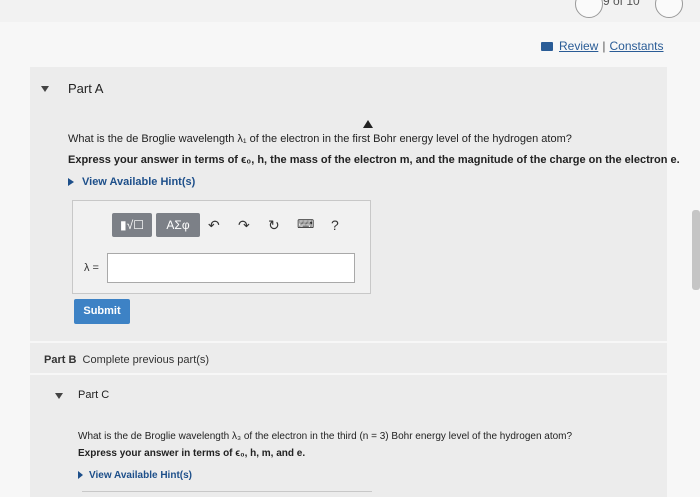 Image resolution: width=700 pixels, height=497 pixels. What do you see at coordinates (578, 46) in the screenshot?
I see `review-link: Review` at bounding box center [578, 46].